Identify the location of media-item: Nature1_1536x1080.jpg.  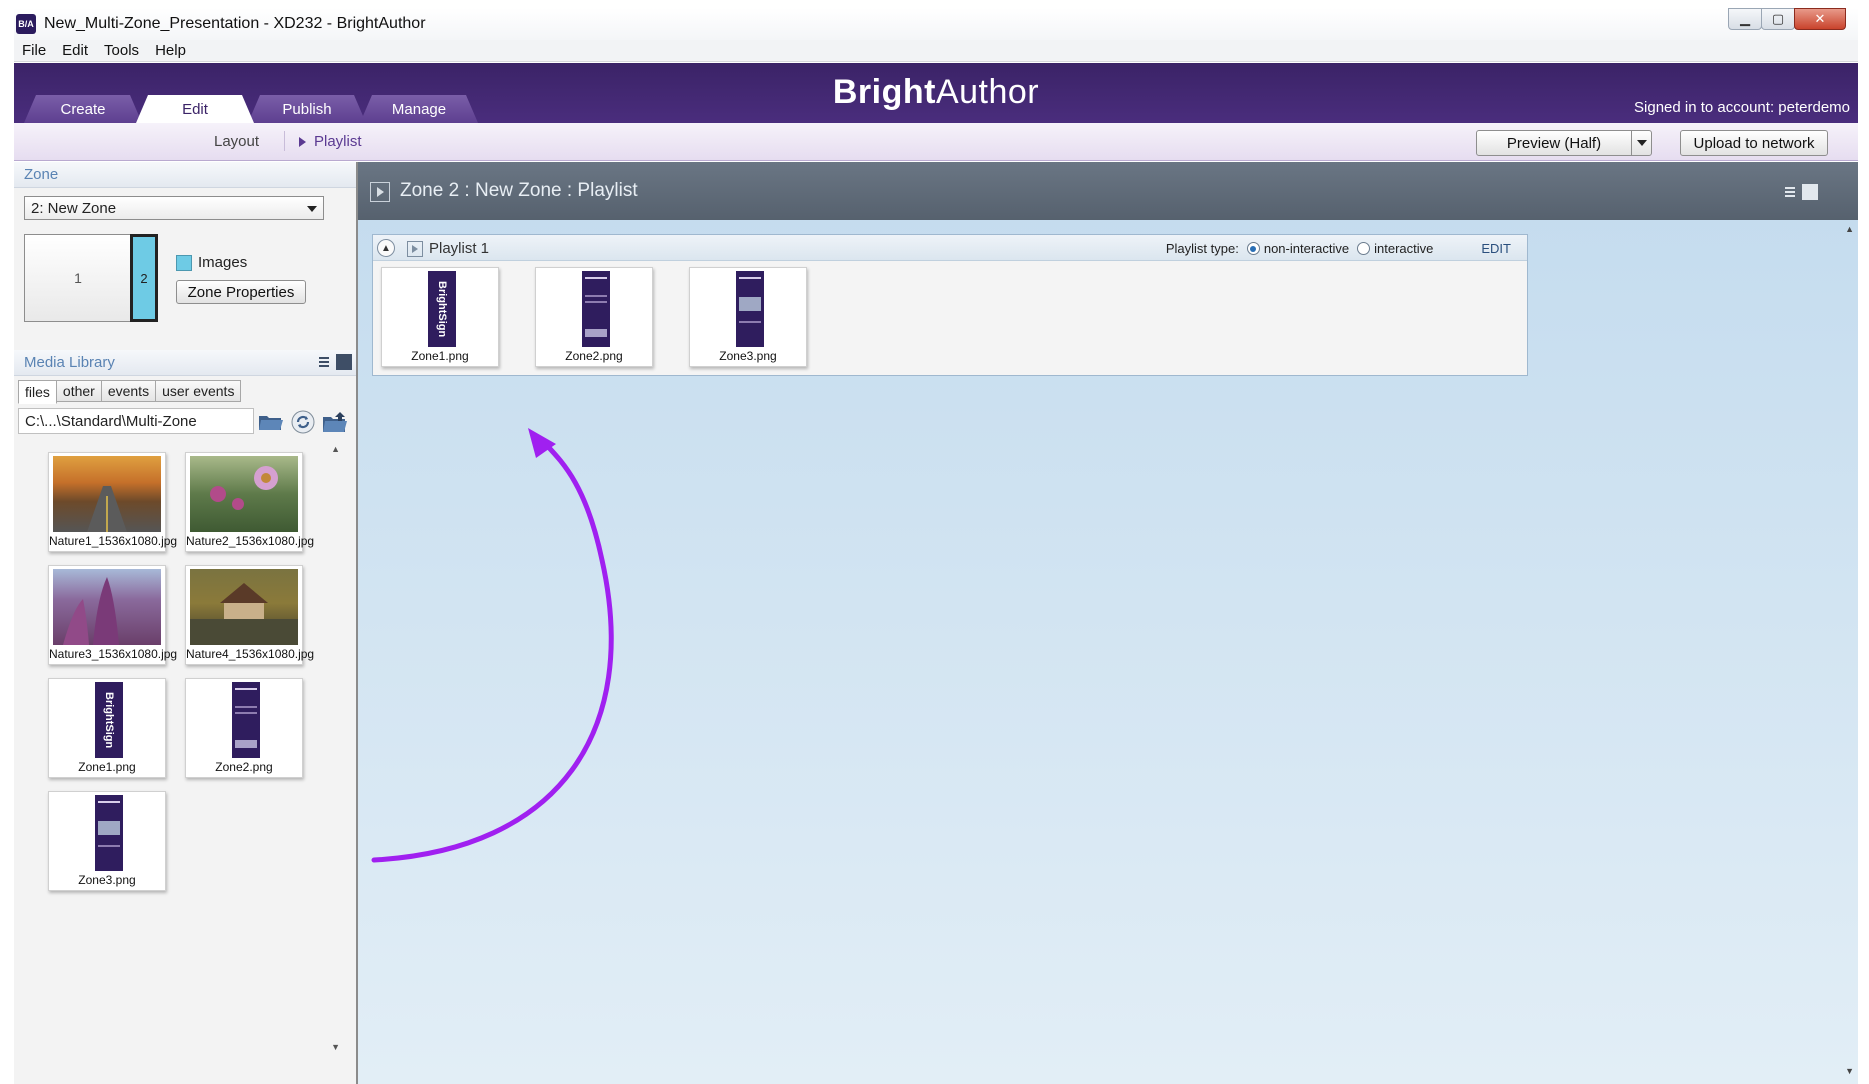
(113, 502).